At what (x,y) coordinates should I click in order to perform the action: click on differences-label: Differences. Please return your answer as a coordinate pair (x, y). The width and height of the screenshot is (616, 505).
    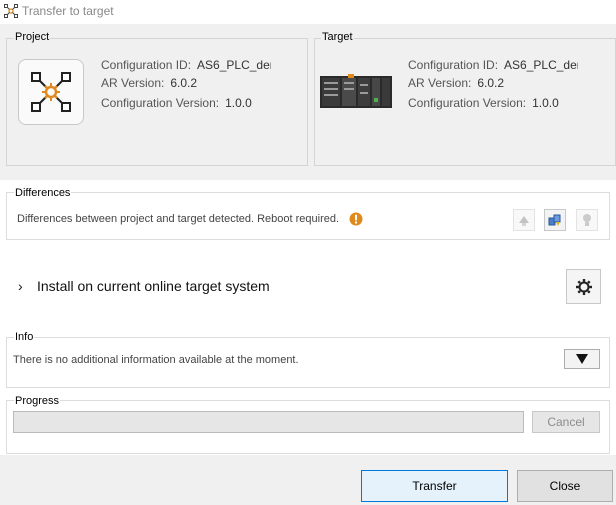
    Looking at the image, I should click on (43, 193).